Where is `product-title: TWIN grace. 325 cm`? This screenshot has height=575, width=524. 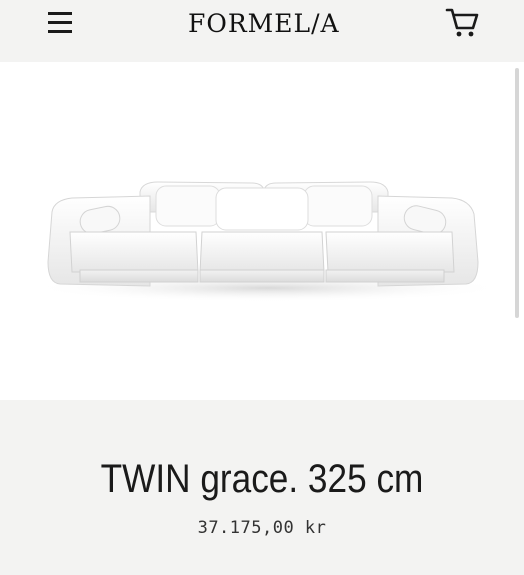
product-title: TWIN grace. 325 cm is located at coordinates (262, 479).